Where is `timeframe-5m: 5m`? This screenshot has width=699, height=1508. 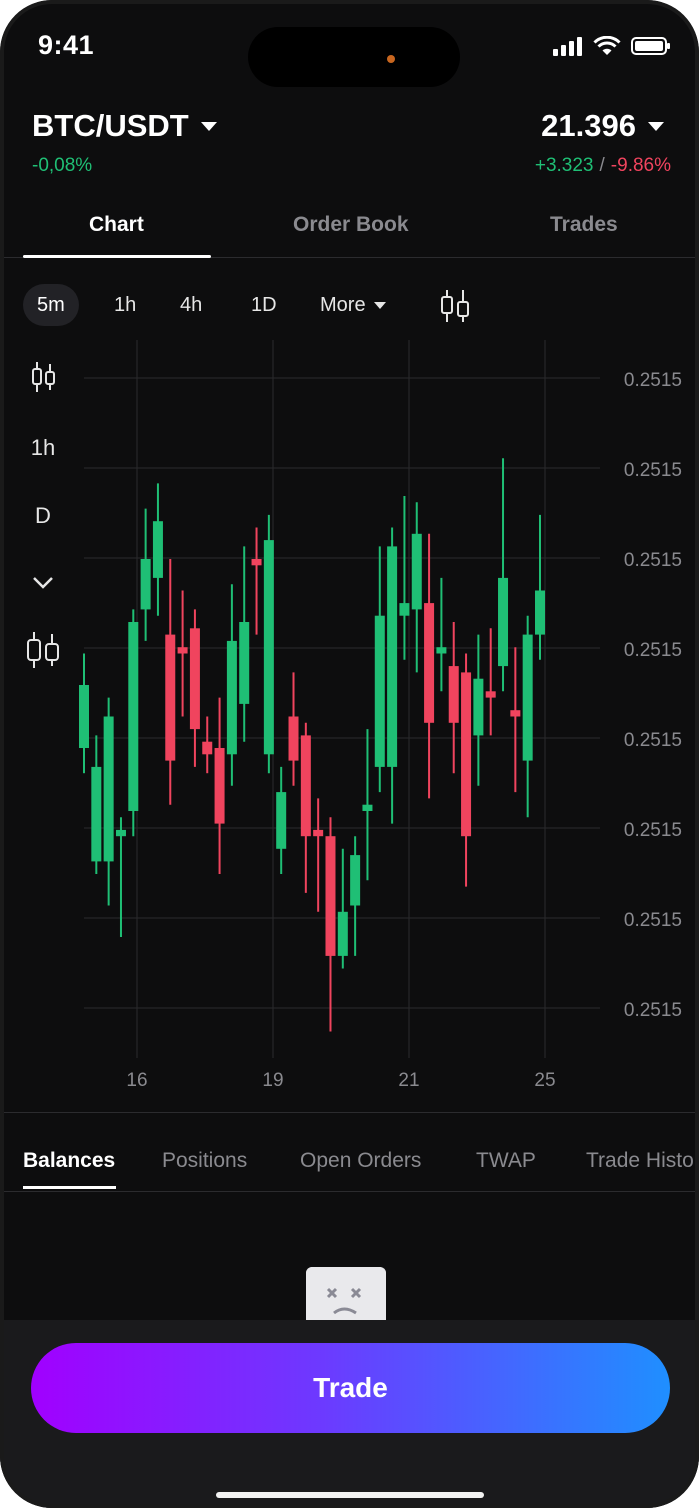 timeframe-5m: 5m is located at coordinates (51, 305).